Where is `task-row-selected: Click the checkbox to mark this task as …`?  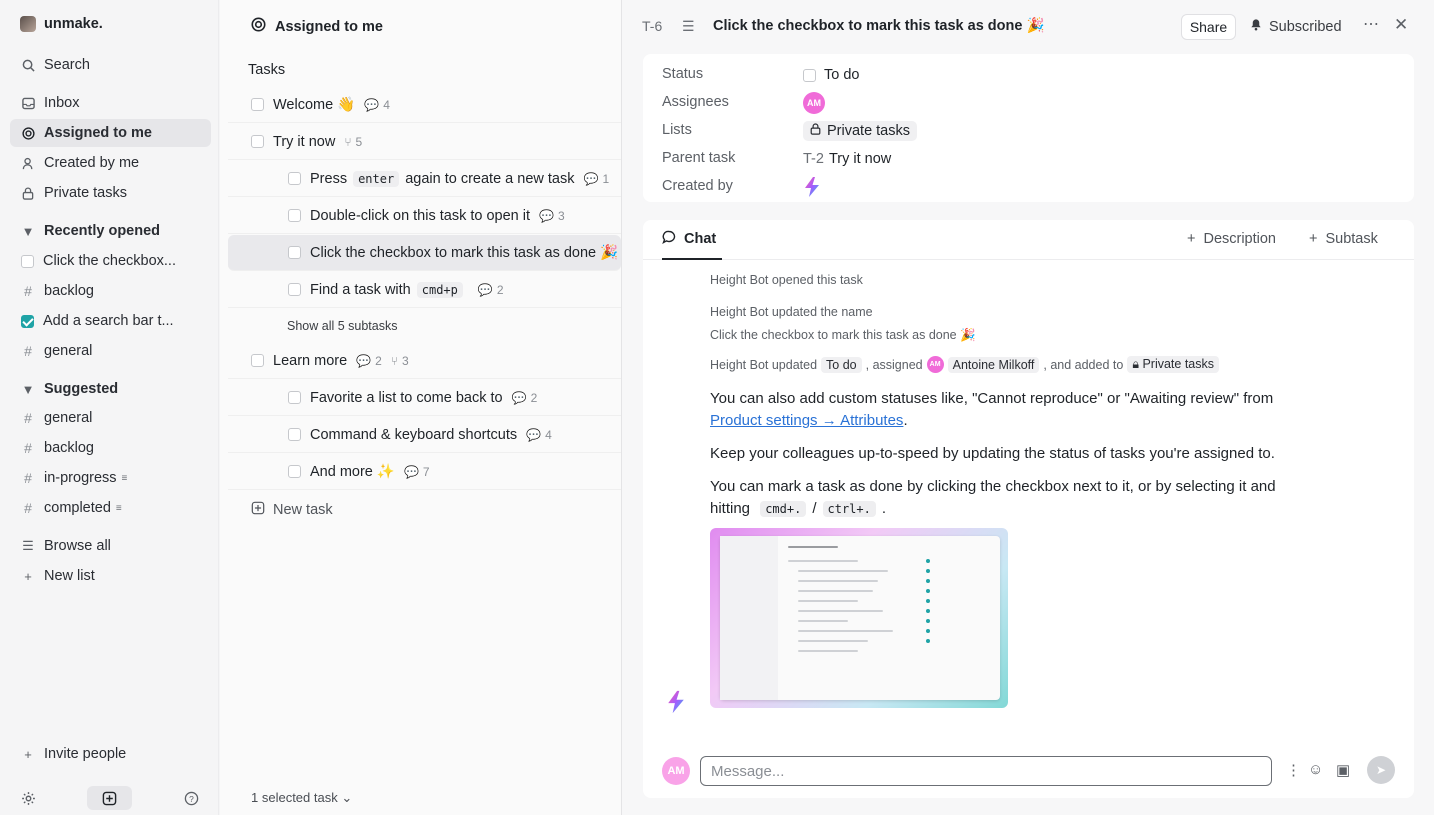
task-row-selected: Click the checkbox to mark this task as … is located at coordinates (424, 253).